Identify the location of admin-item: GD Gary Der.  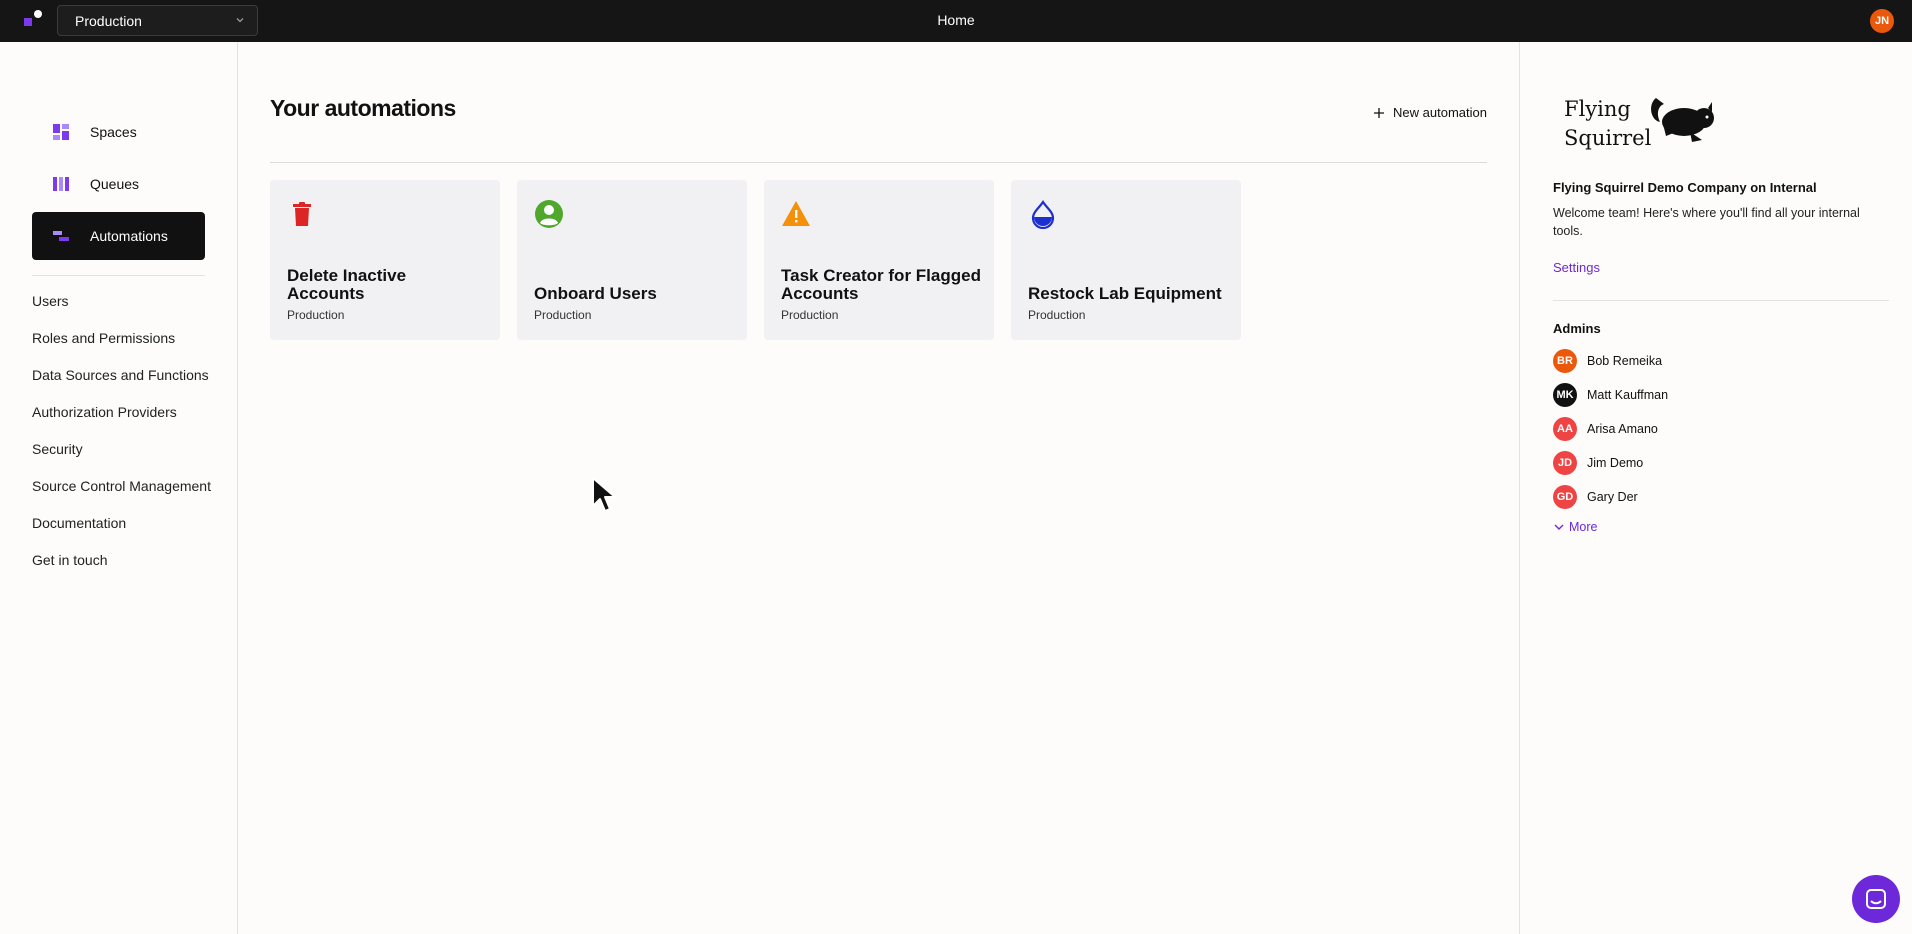
(1610, 497).